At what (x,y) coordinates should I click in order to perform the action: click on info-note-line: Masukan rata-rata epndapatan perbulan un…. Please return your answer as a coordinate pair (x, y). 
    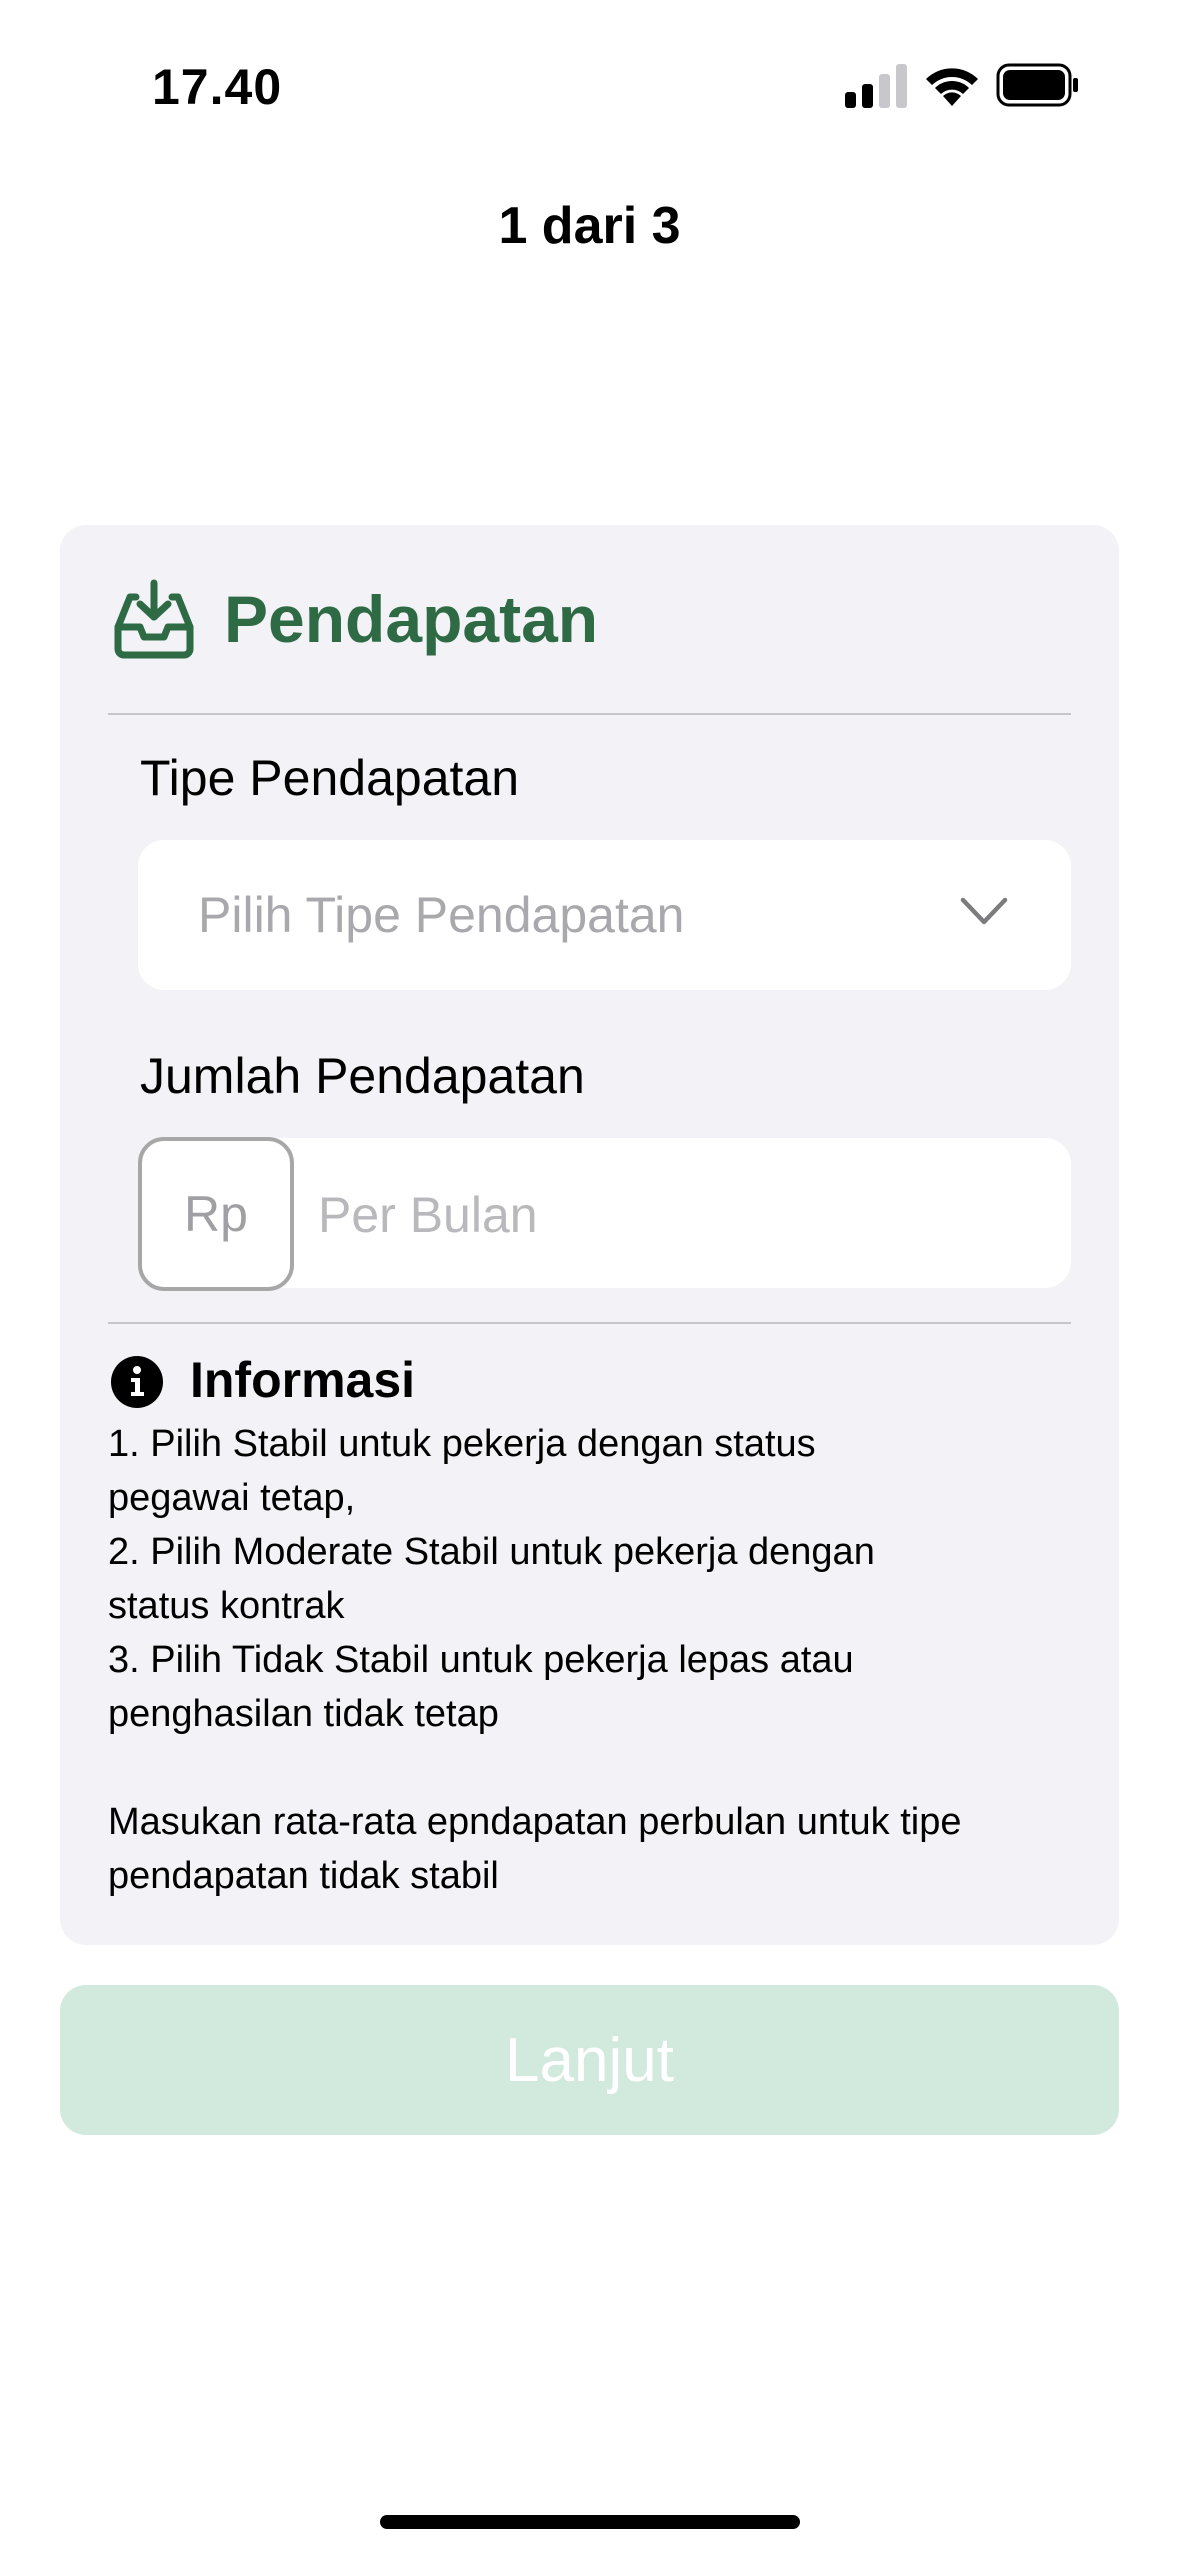
    Looking at the image, I should click on (535, 1822).